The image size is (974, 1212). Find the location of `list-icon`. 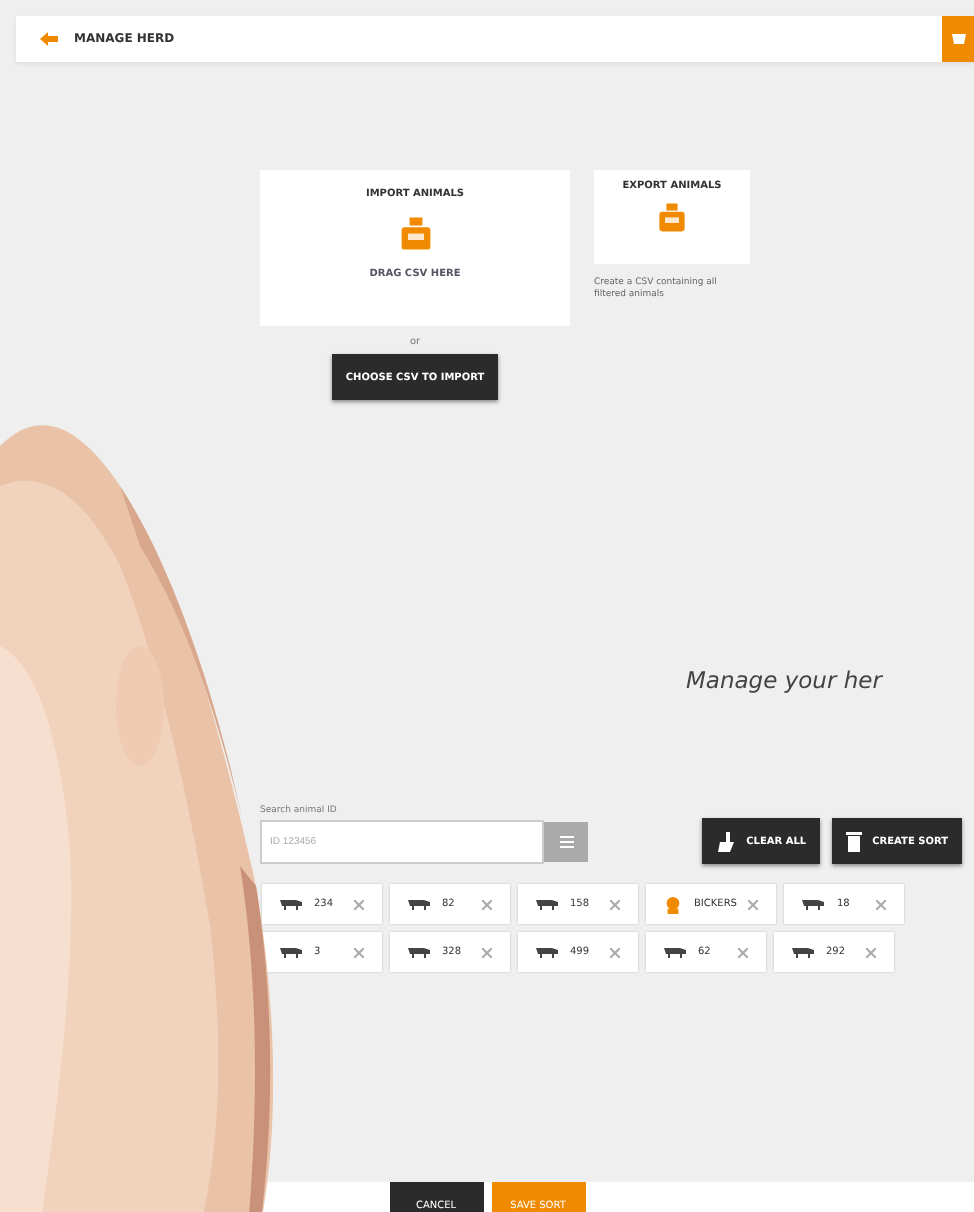

list-icon is located at coordinates (566, 842).